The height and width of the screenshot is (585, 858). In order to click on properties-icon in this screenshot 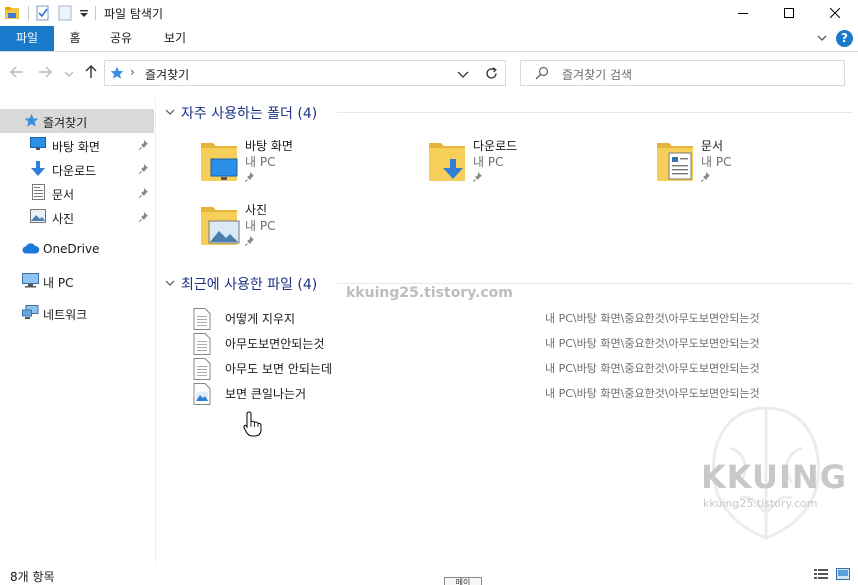, I will do `click(43, 13)`.